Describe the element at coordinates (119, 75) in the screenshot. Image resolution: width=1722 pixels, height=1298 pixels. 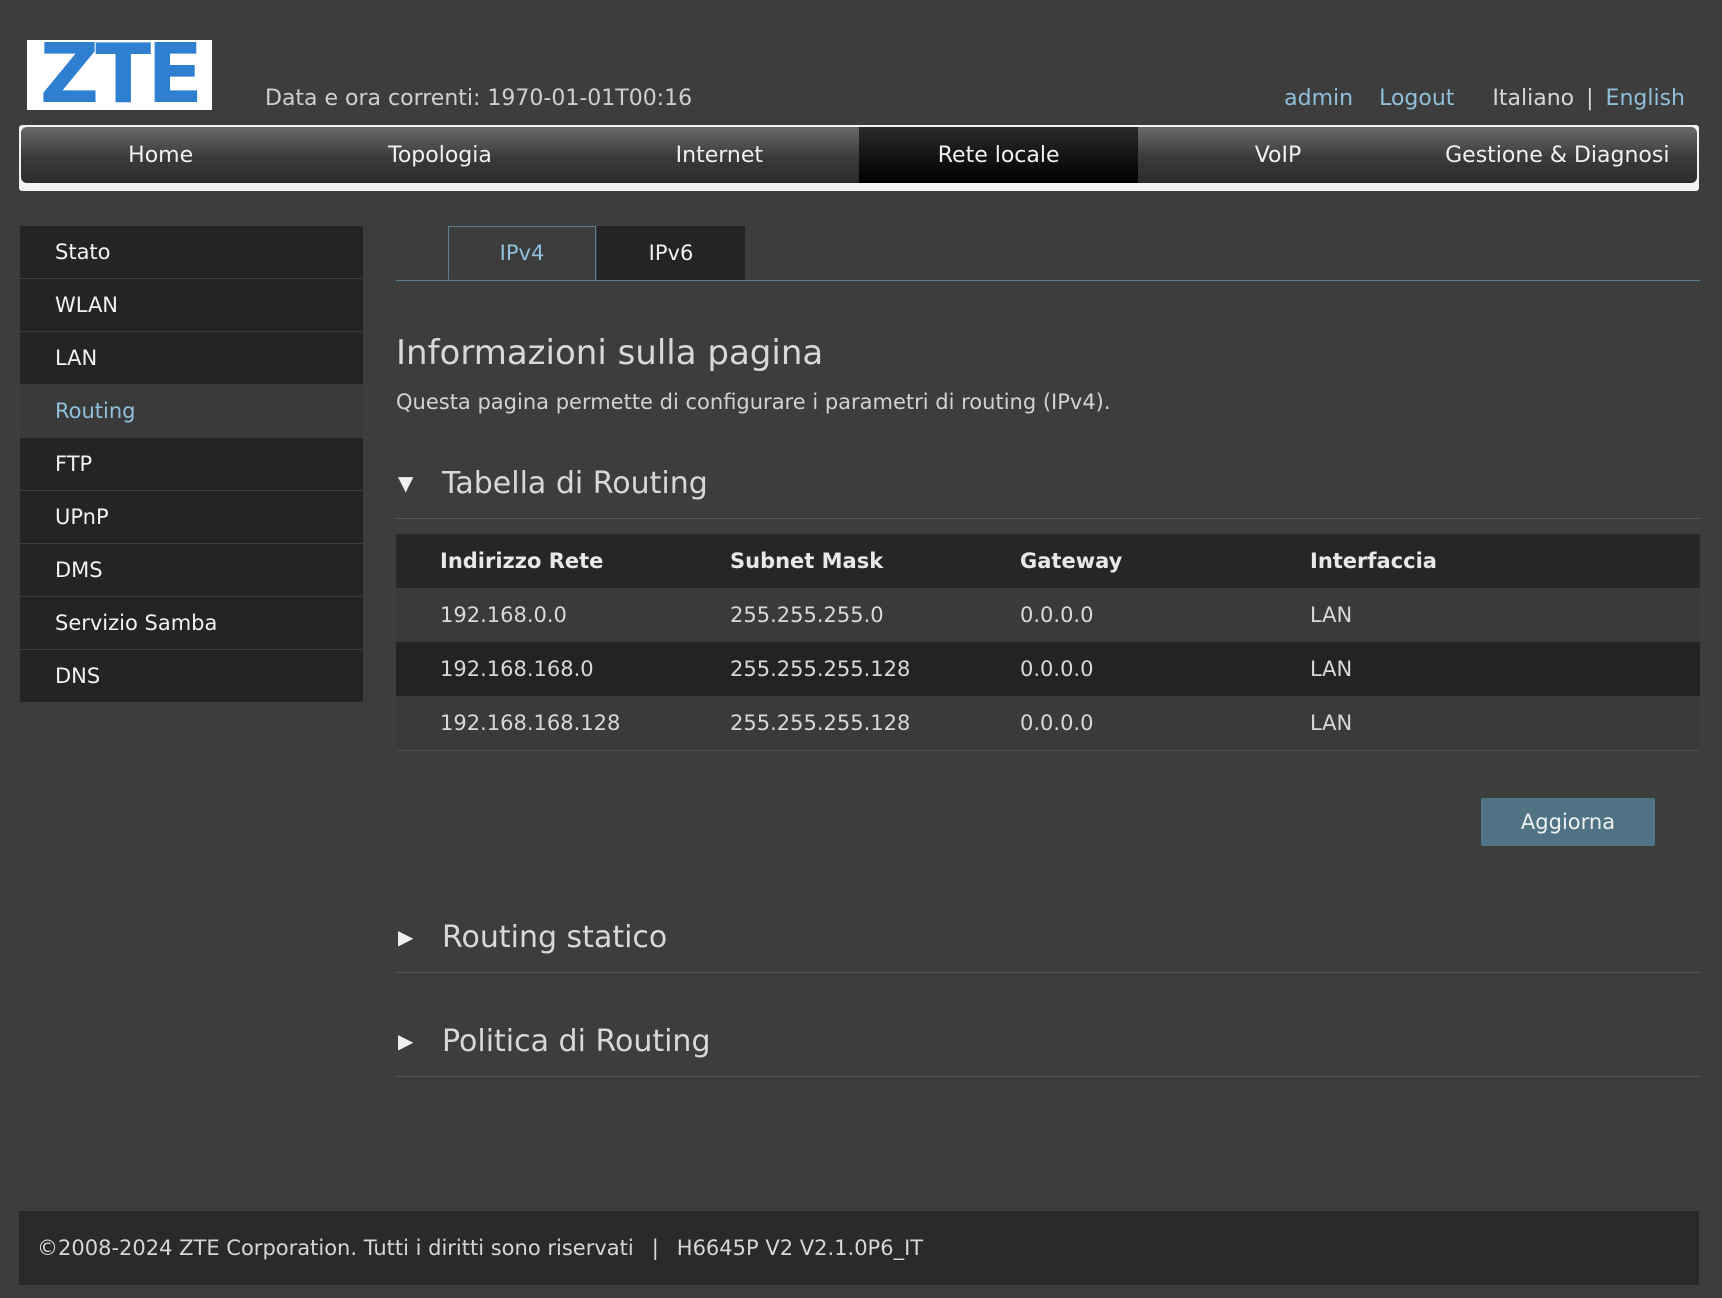
I see `zte-logo: ZTE` at that location.